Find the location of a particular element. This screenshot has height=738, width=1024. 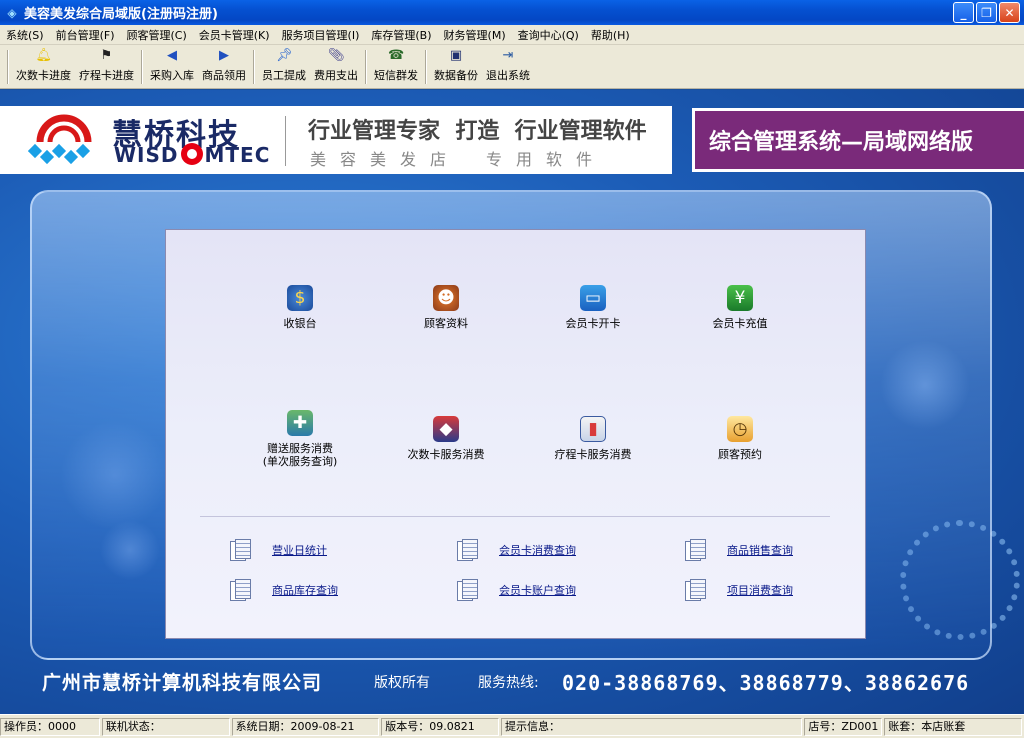

function-label: 赠送服务消费 is located at coordinates (300, 448).